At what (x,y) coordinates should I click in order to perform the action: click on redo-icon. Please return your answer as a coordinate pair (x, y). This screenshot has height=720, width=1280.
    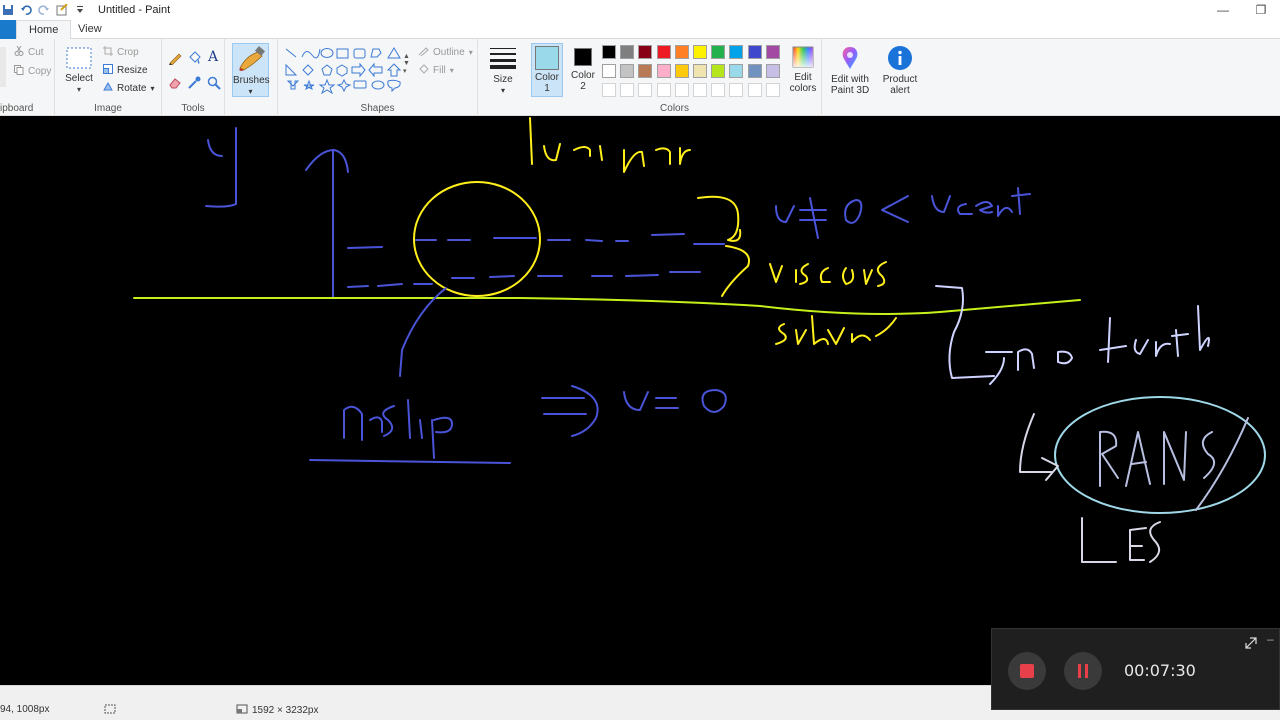
    Looking at the image, I should click on (44, 10).